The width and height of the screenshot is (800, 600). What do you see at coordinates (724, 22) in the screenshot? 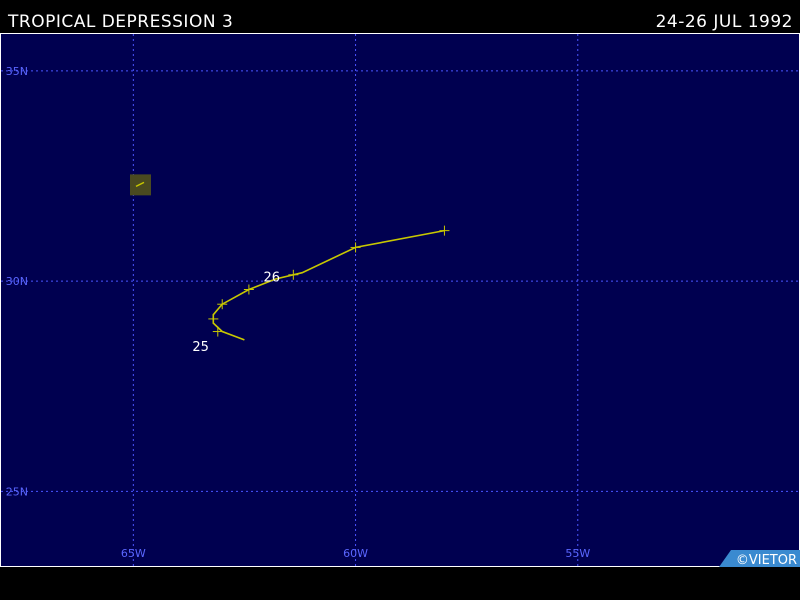
I see `date-range: 24-26 JUL 1992` at bounding box center [724, 22].